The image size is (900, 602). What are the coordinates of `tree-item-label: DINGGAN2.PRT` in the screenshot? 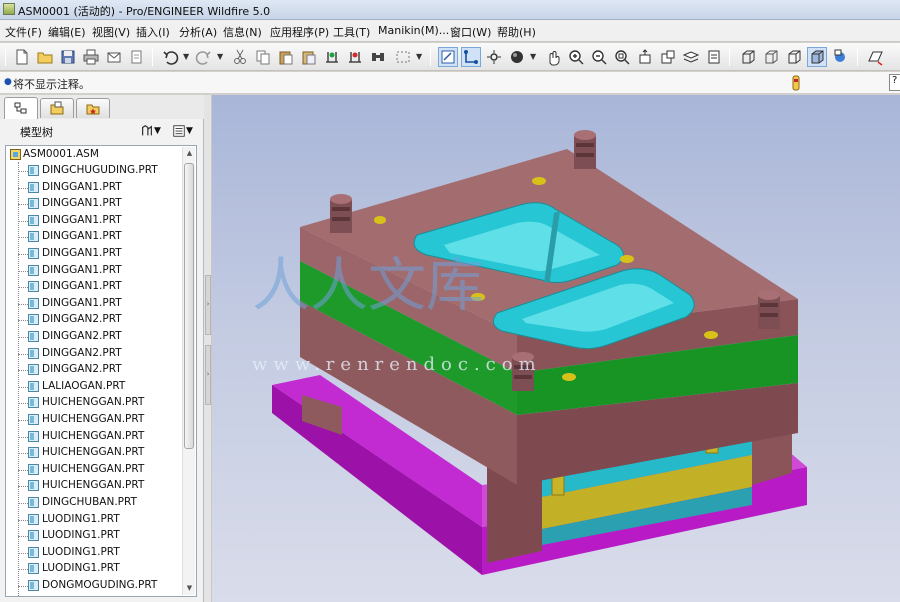 It's located at (82, 369).